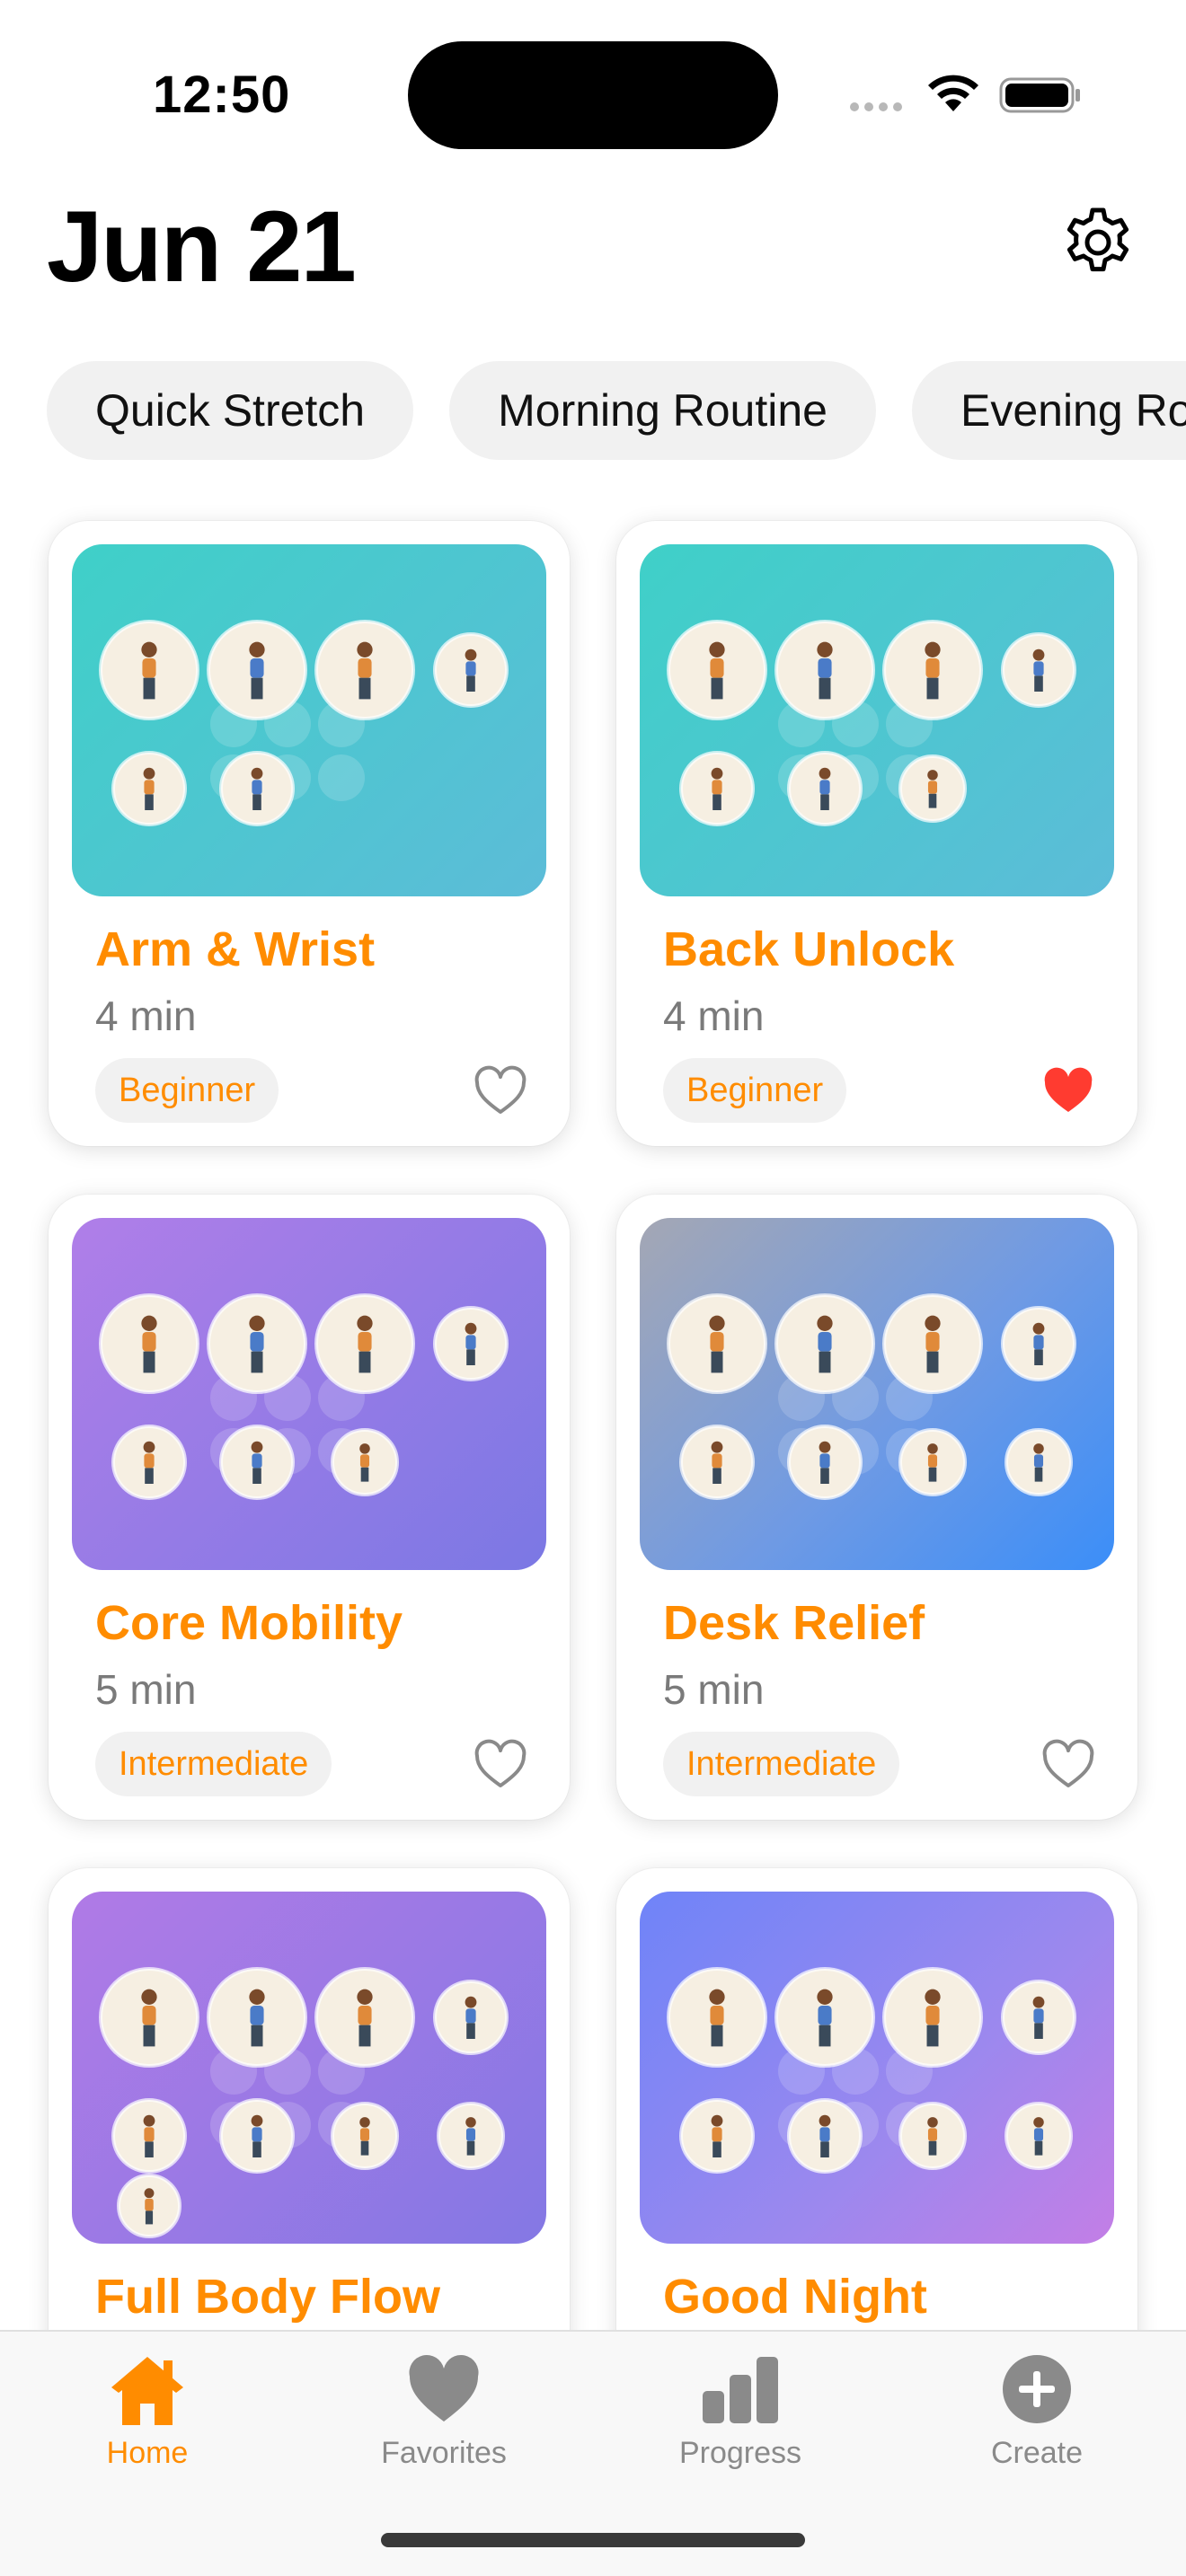 The width and height of the screenshot is (1186, 2576). I want to click on routine-card-arm-wrist: Arm & Wrist 4 min Beginner, so click(309, 833).